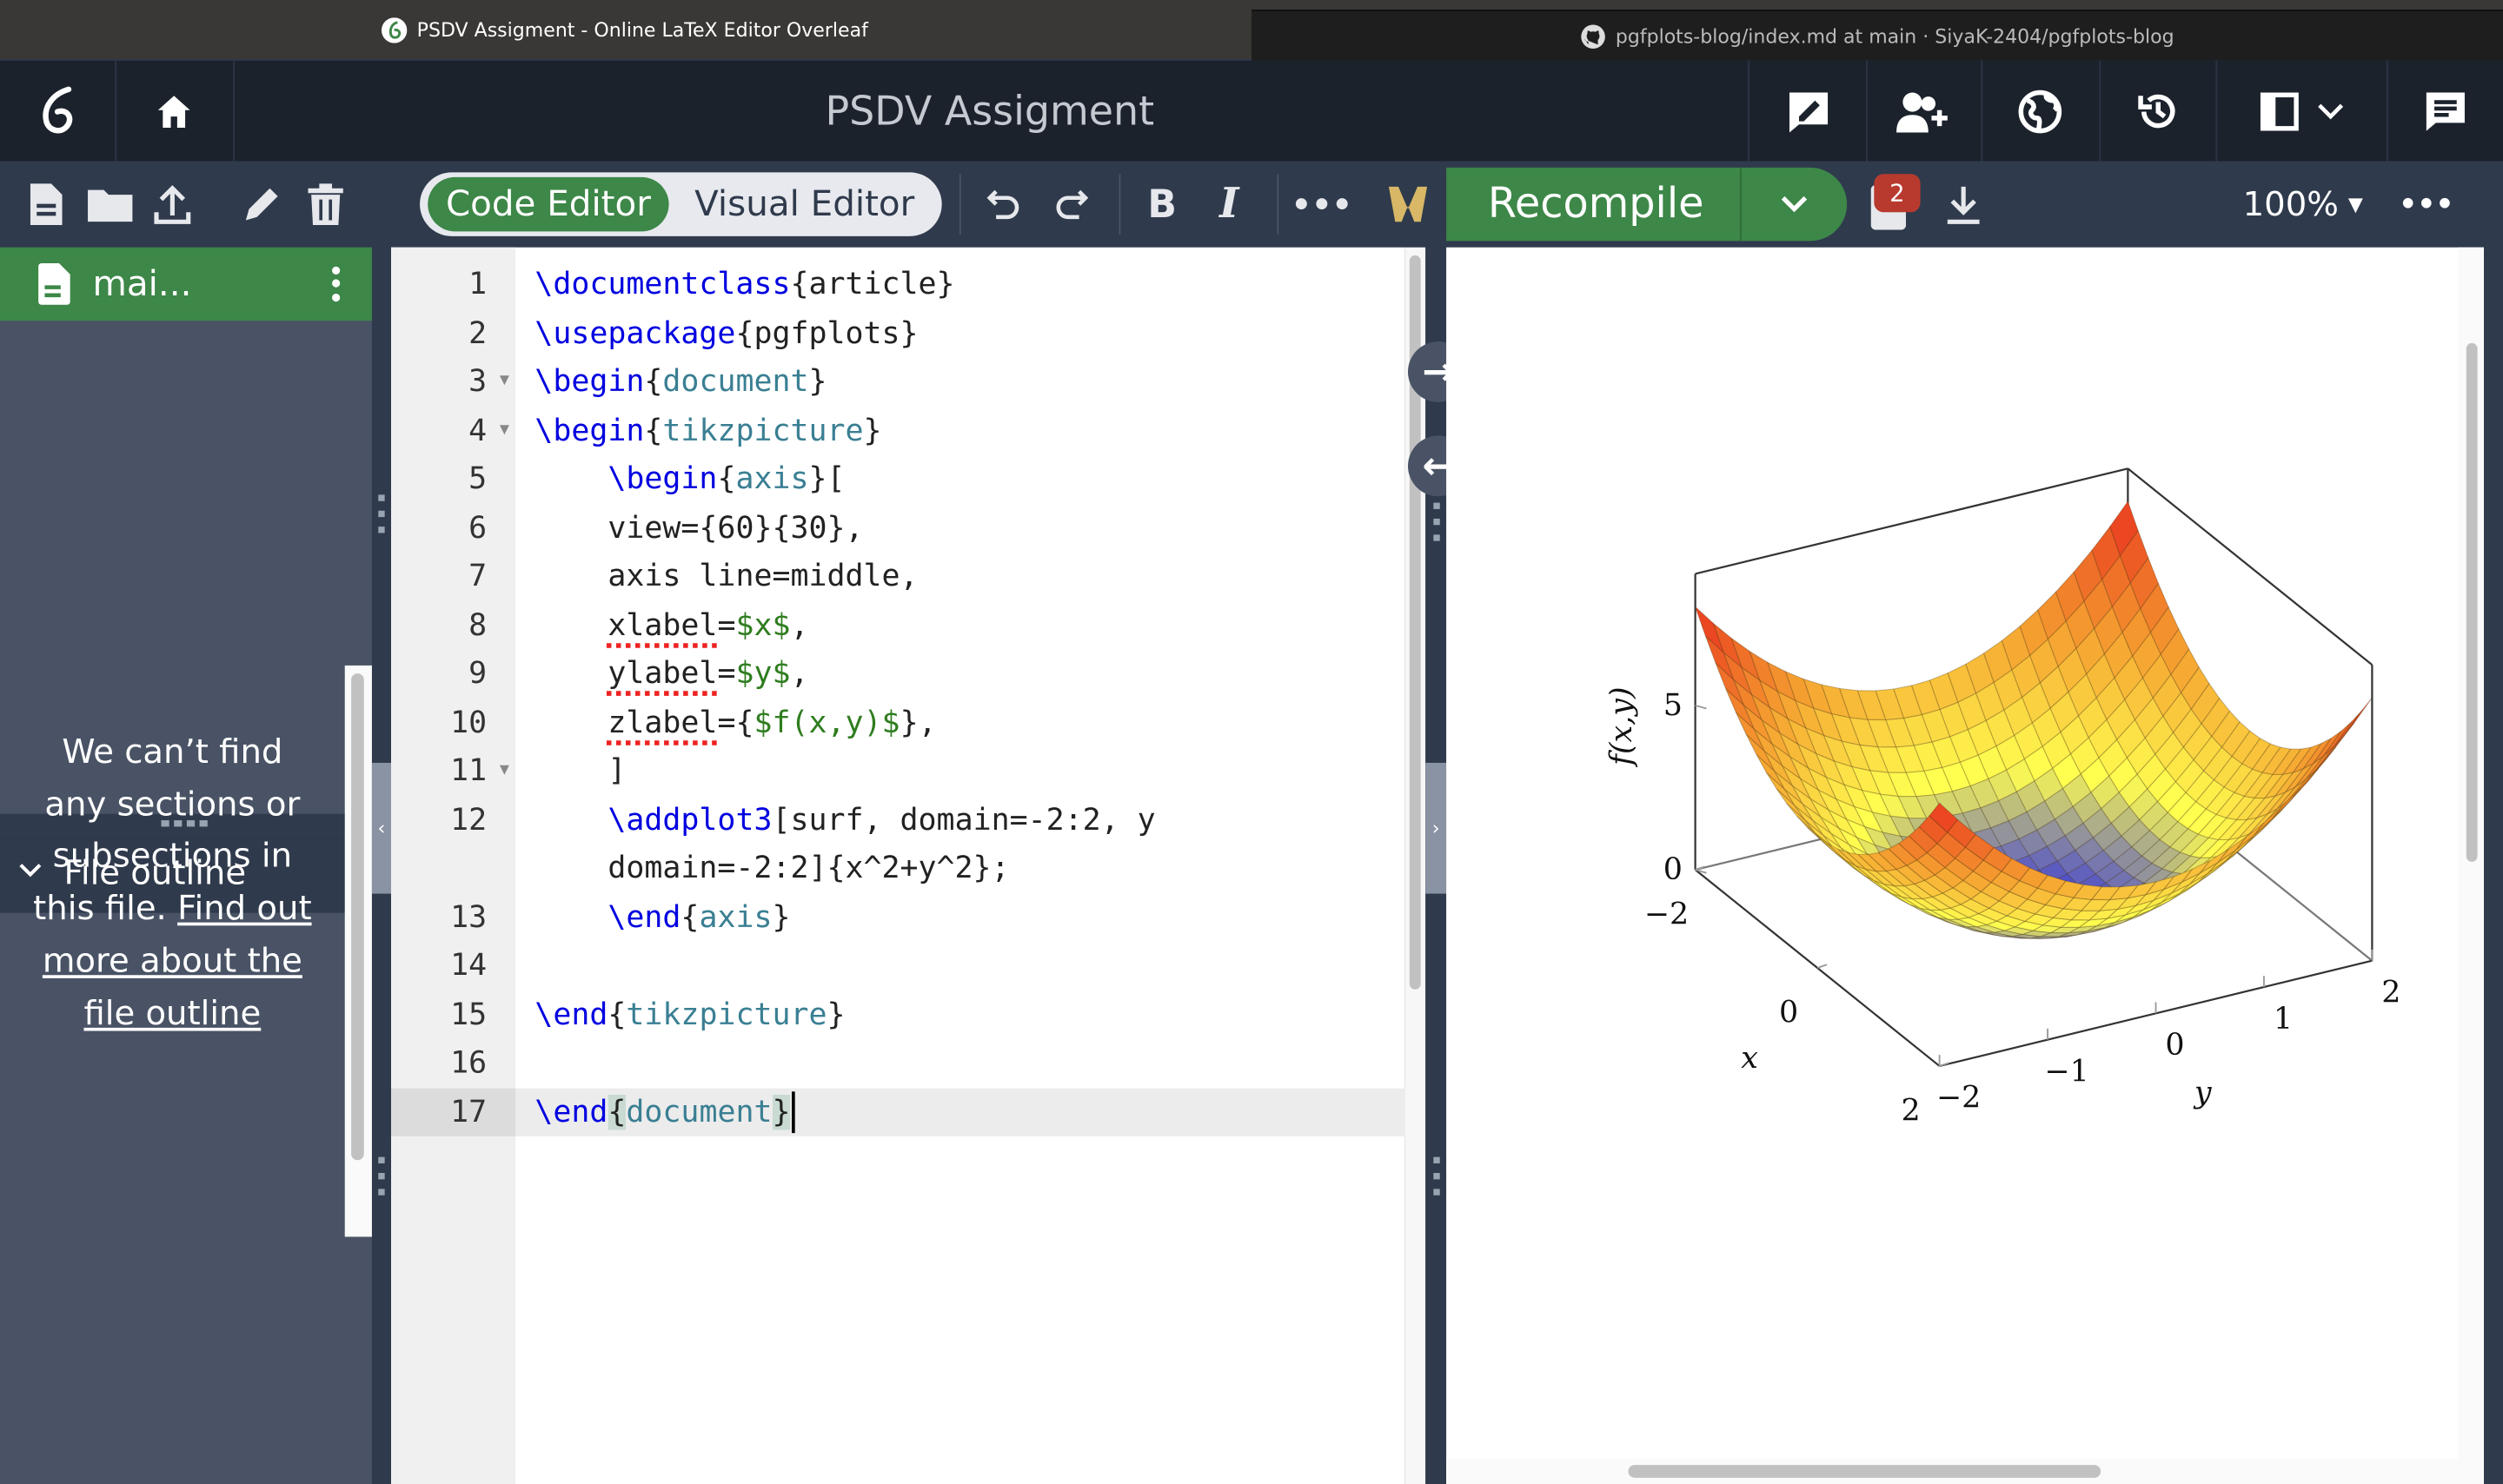 This screenshot has width=2503, height=1484. I want to click on redo-button, so click(1071, 205).